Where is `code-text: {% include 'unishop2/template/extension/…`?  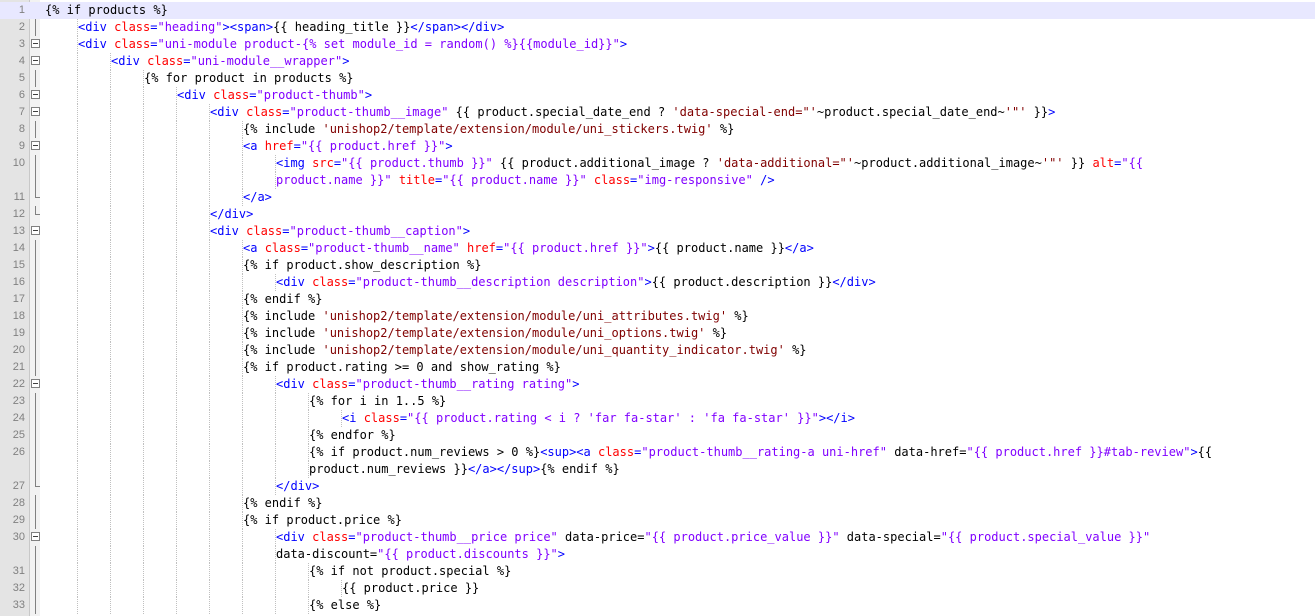 code-text: {% include 'unishop2/template/extension/… is located at coordinates (779, 333).